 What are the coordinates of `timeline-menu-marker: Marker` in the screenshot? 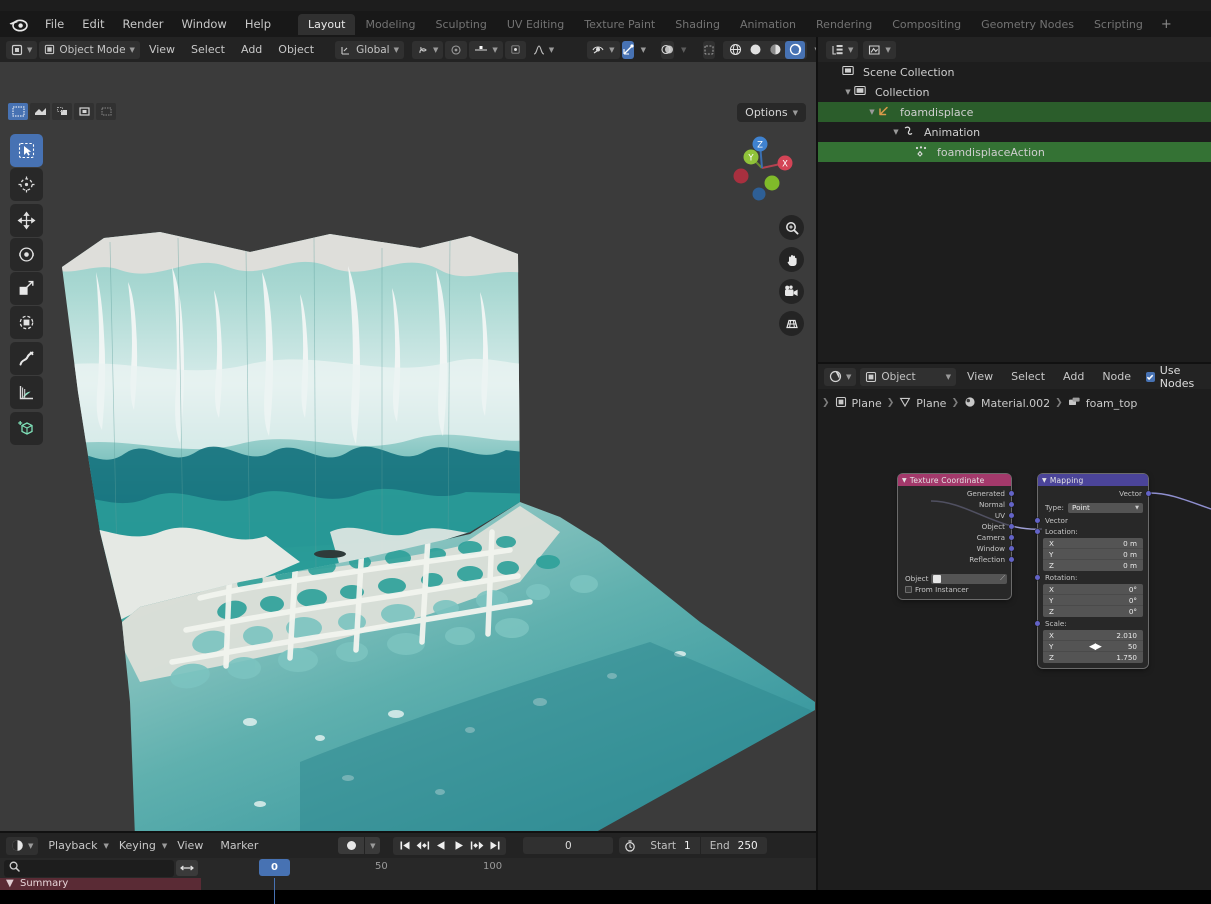 It's located at (239, 845).